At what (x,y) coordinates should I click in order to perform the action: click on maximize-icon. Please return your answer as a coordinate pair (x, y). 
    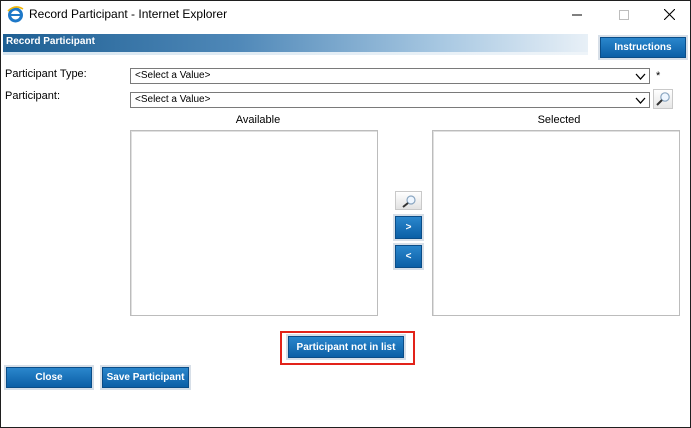
    Looking at the image, I should click on (624, 14).